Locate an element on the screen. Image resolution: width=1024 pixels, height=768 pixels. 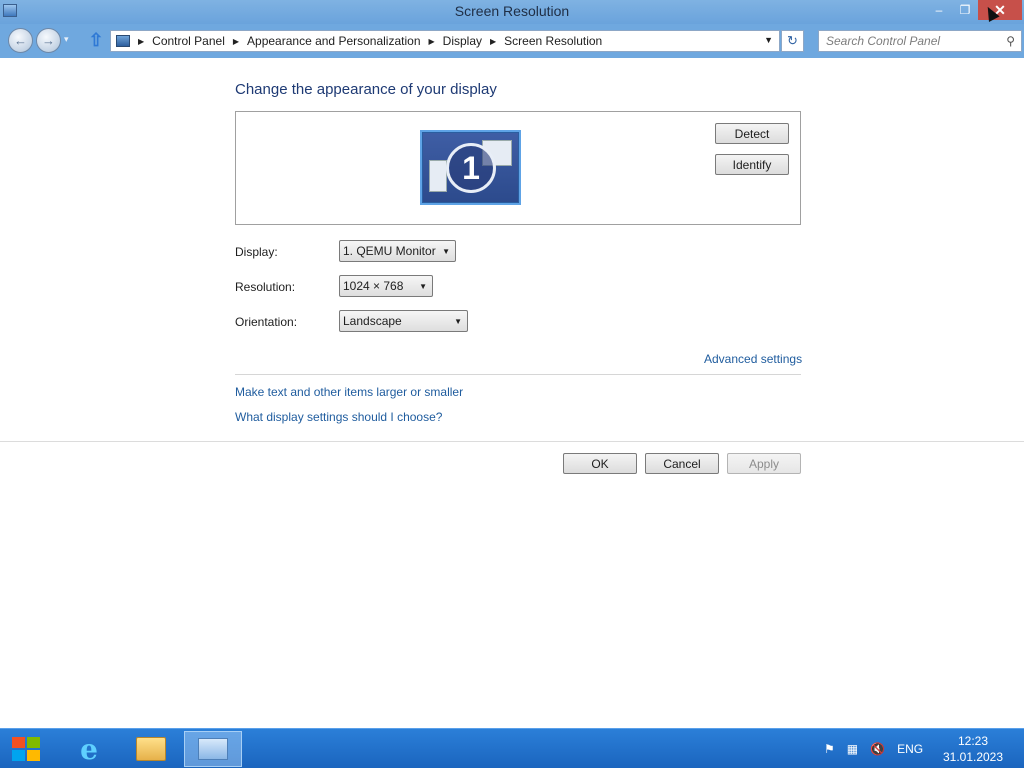
page-heading: Change the appearance of your display is located at coordinates (366, 89).